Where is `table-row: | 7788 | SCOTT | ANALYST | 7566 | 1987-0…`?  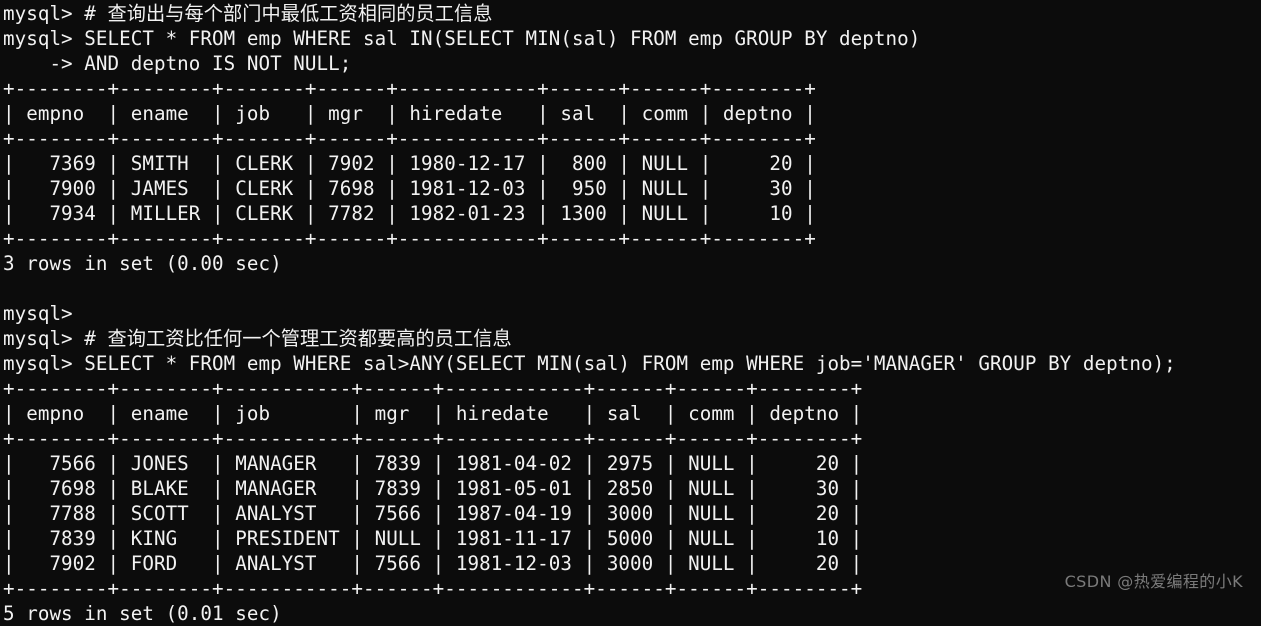 table-row: | 7788 | SCOTT | ANALYST | 7566 | 1987-0… is located at coordinates (433, 513).